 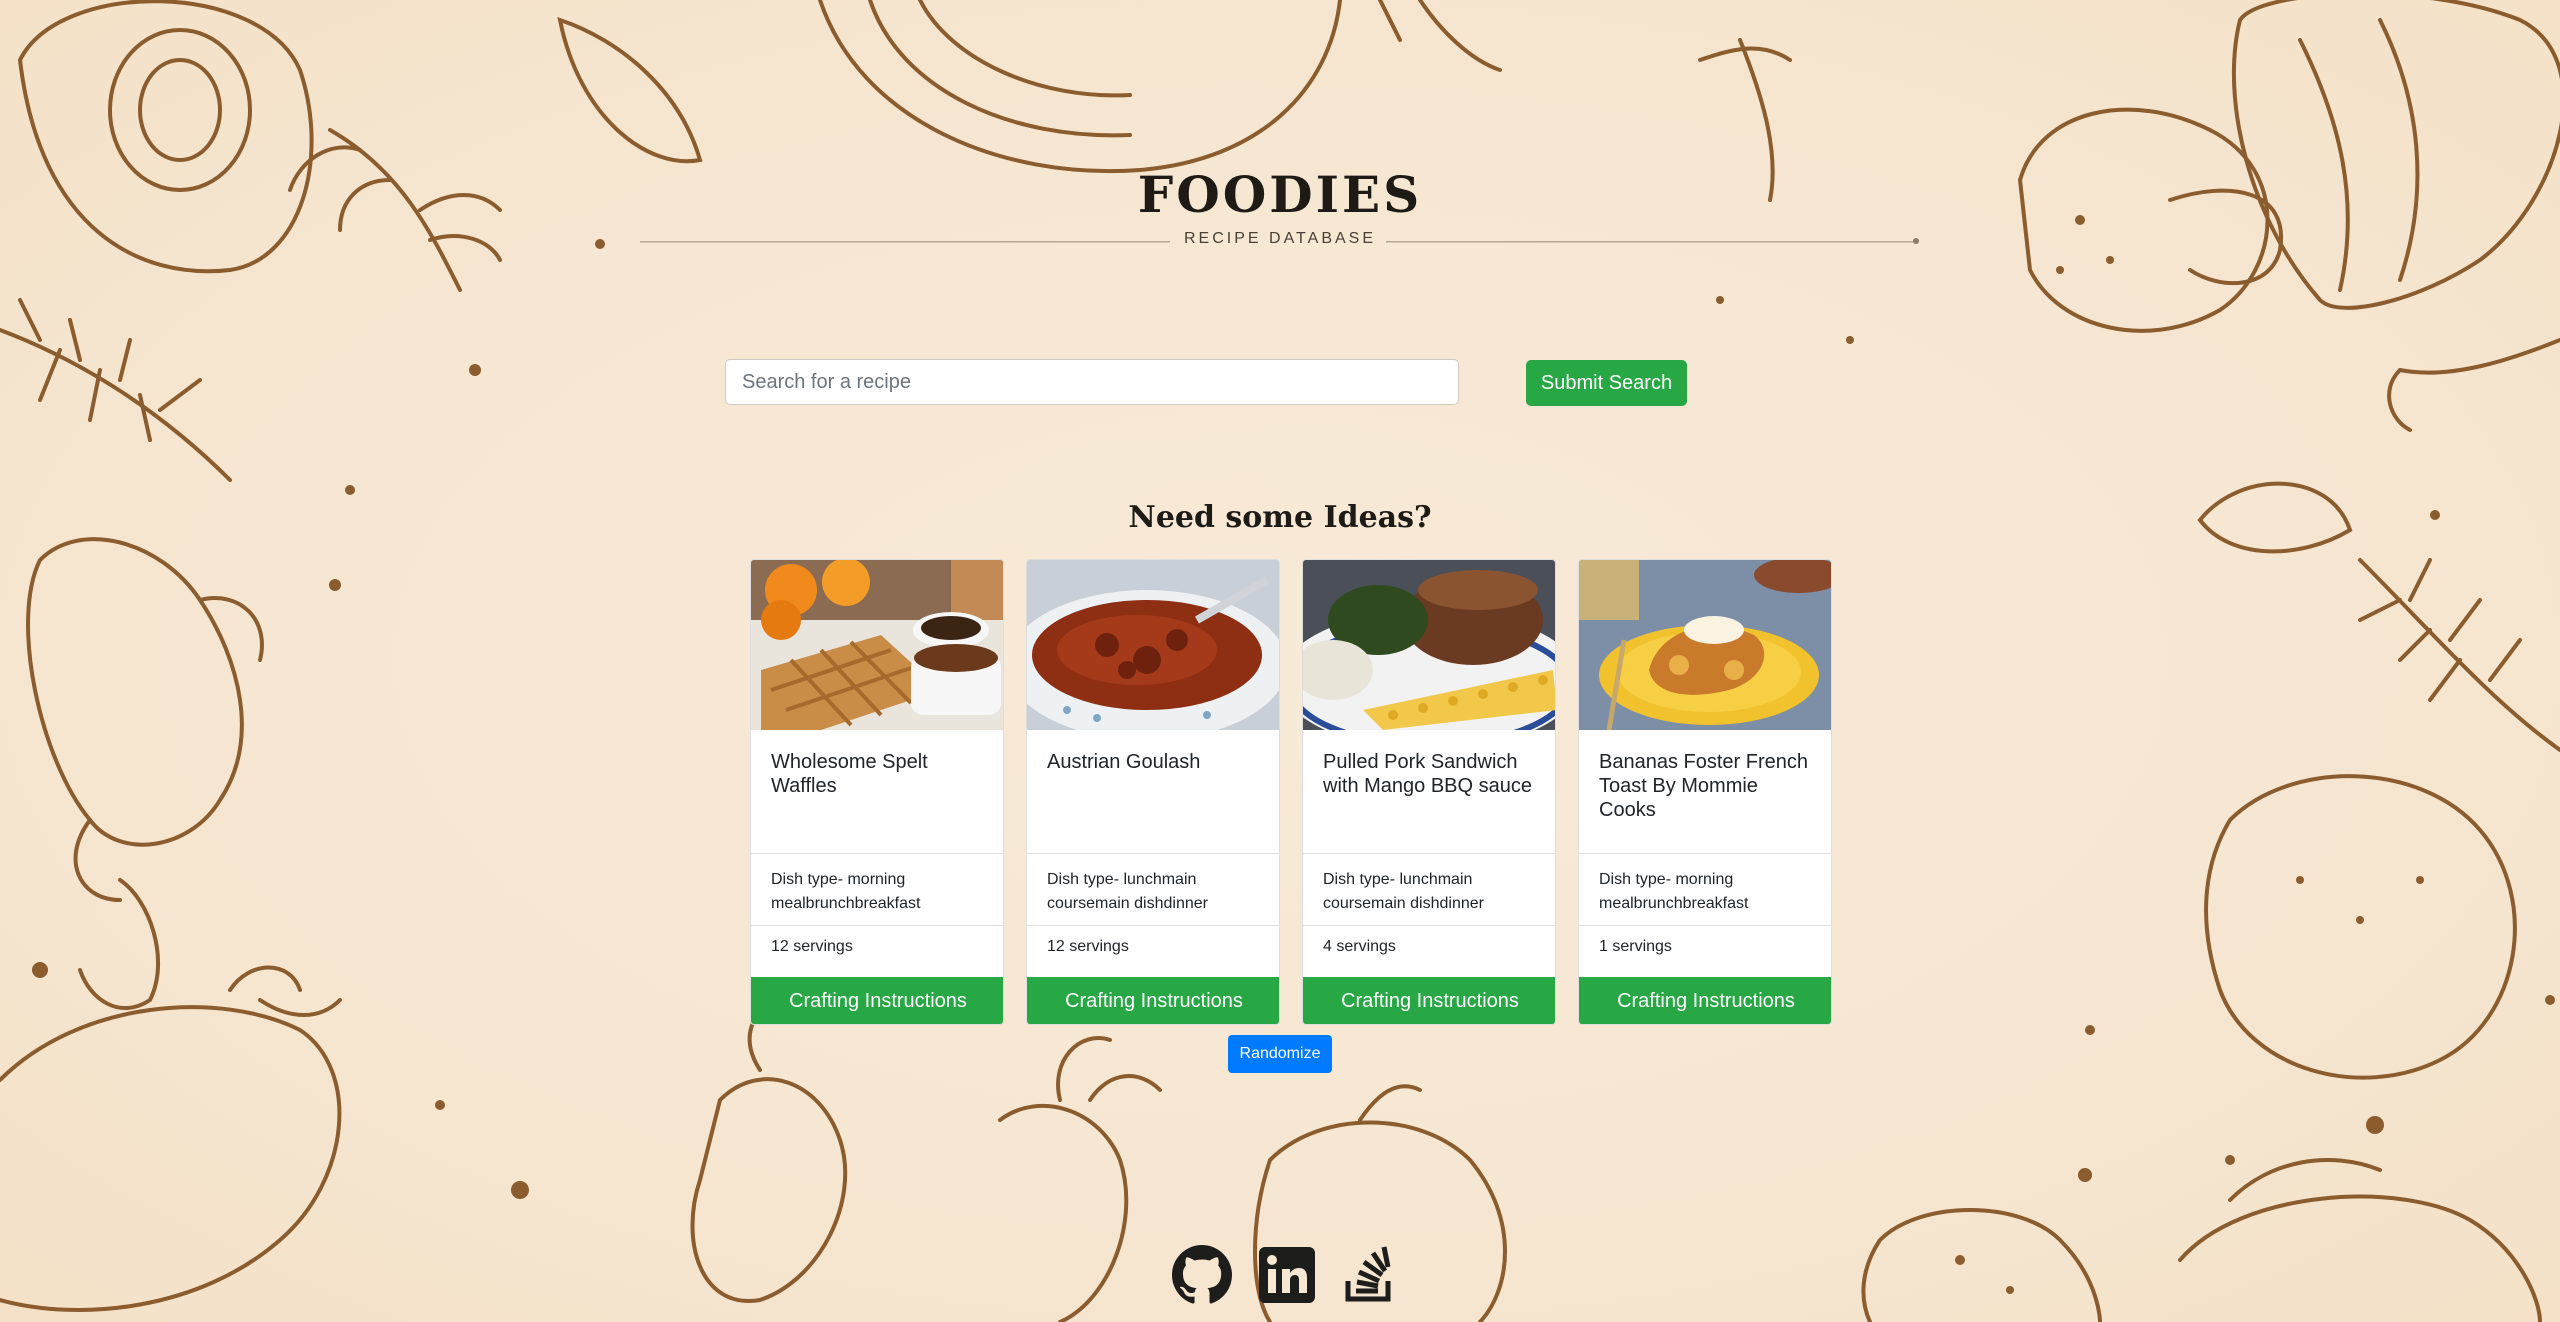 I want to click on site-header: FOODIES RECIPE DATABASE, so click(x=1280, y=203).